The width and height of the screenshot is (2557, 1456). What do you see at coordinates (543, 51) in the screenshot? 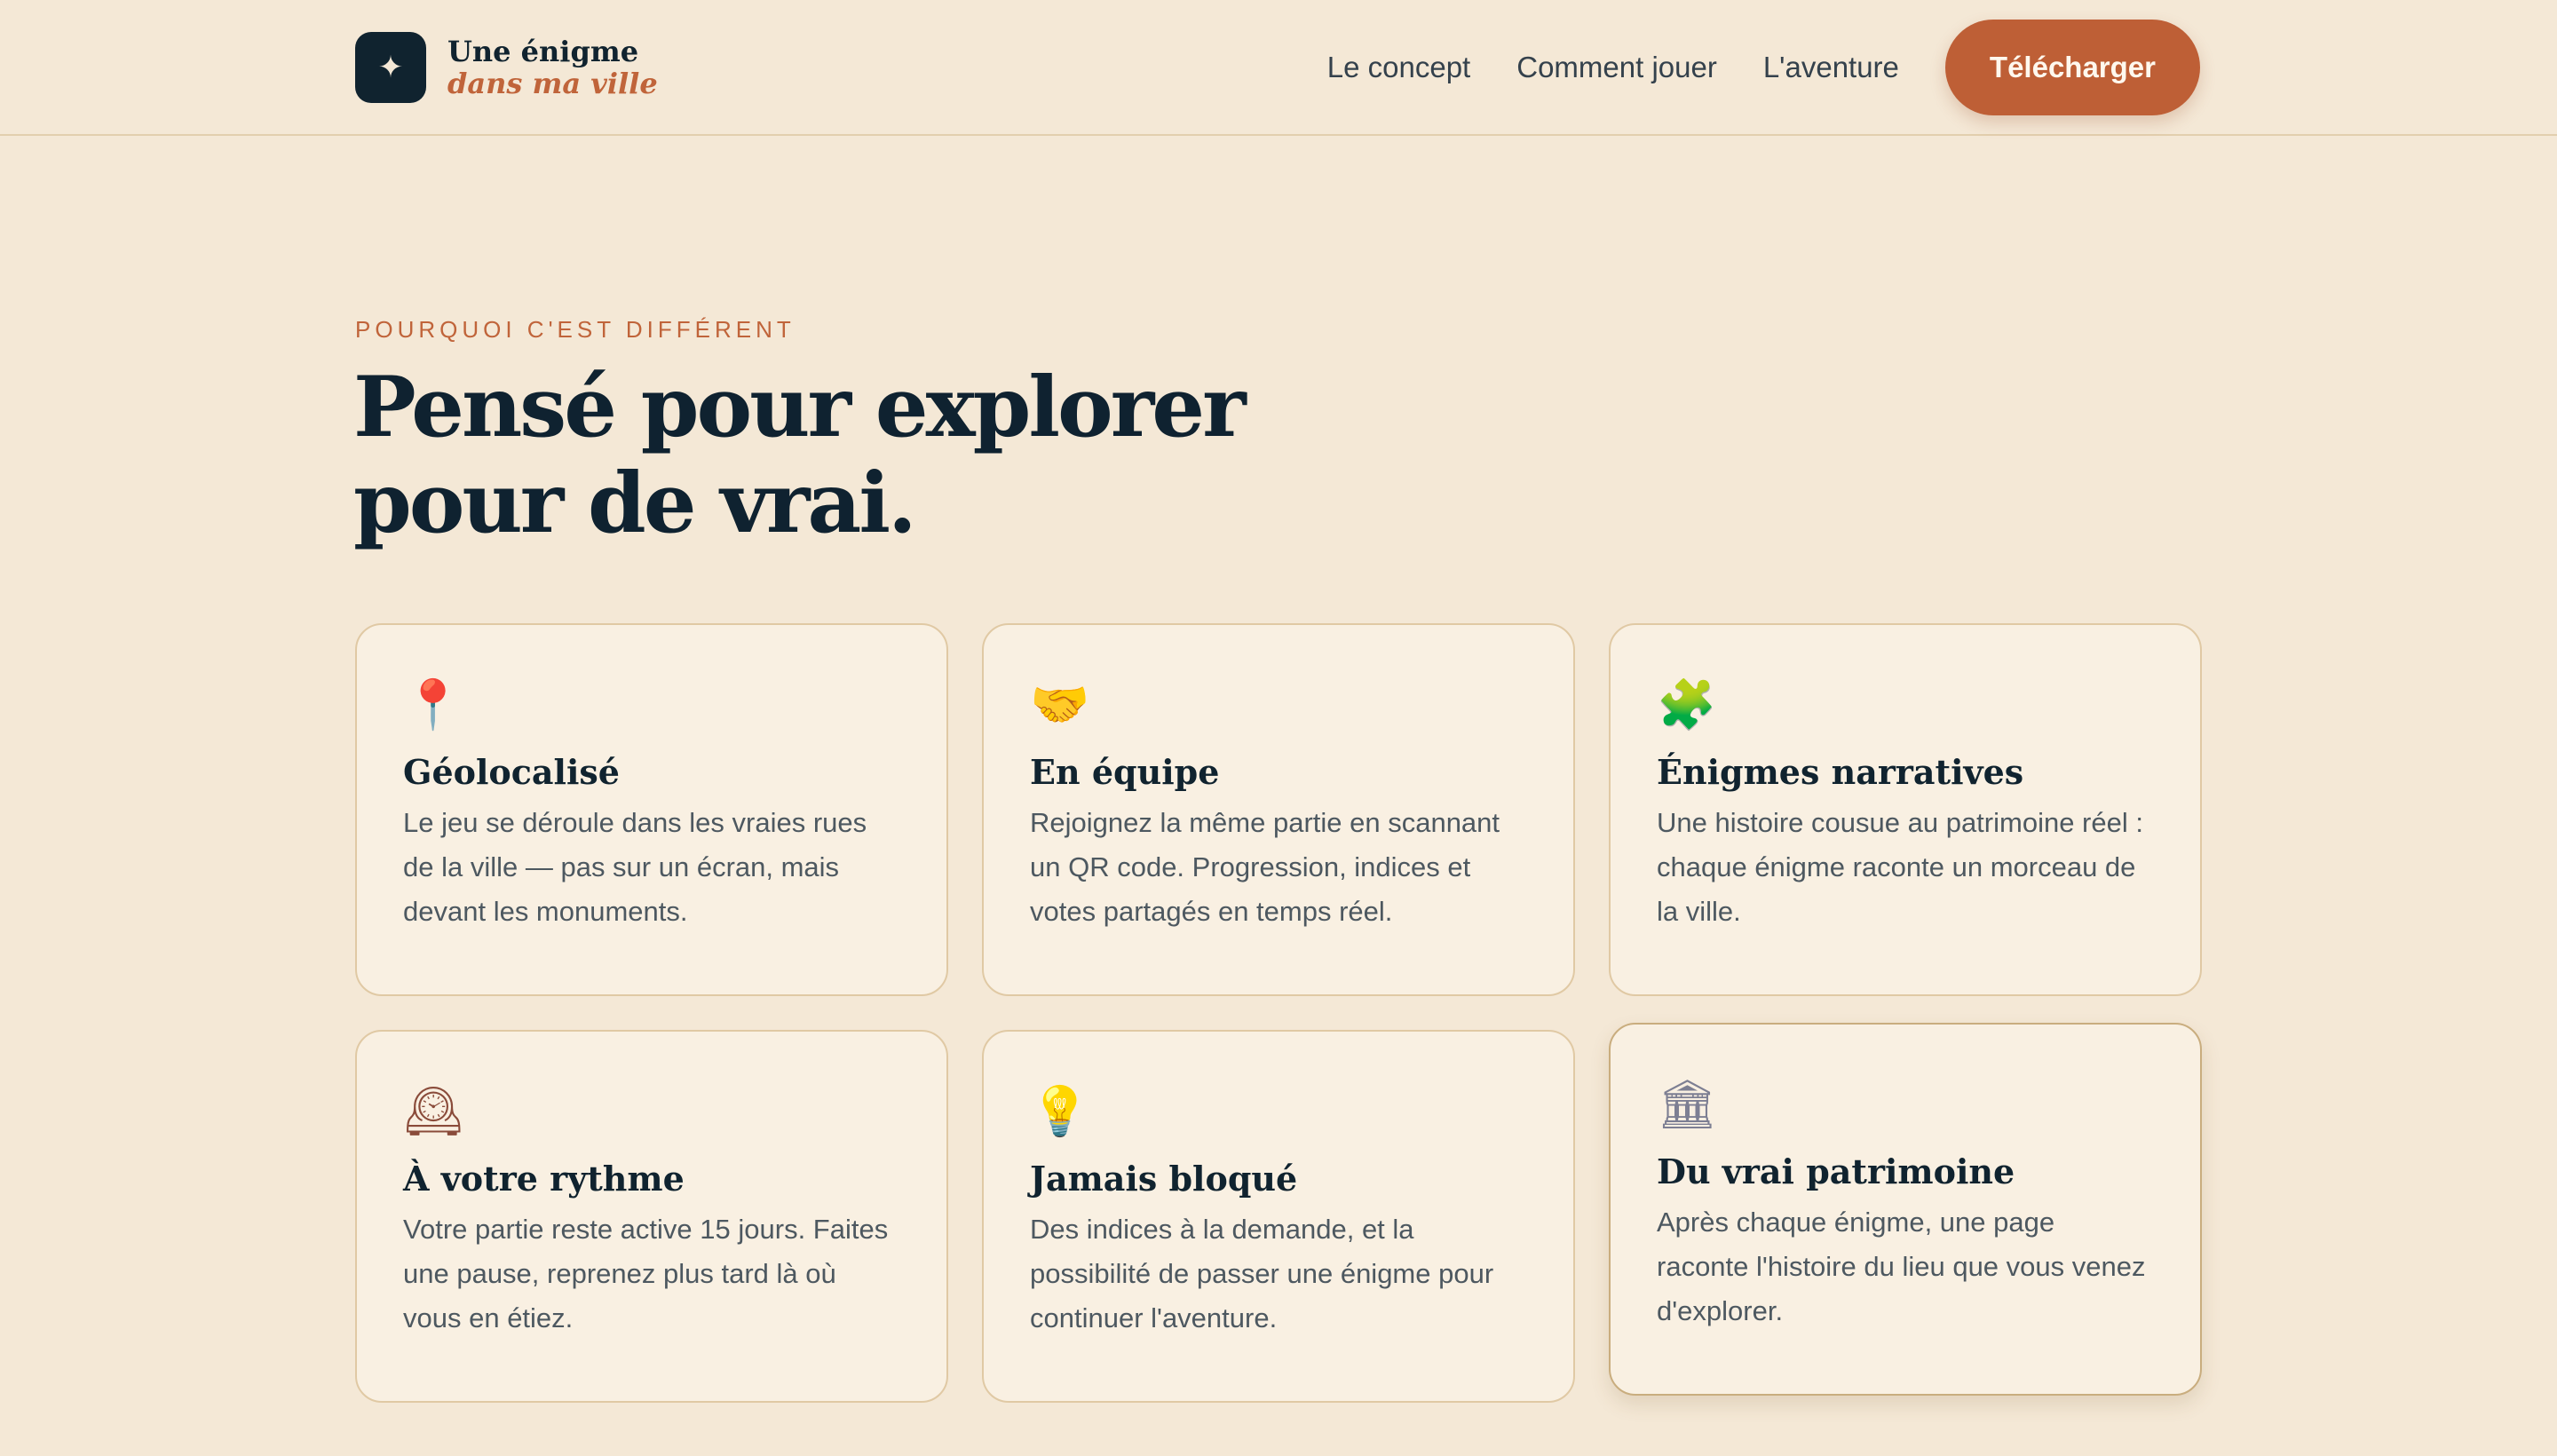
I see `brand-name-line1: Une énigme` at bounding box center [543, 51].